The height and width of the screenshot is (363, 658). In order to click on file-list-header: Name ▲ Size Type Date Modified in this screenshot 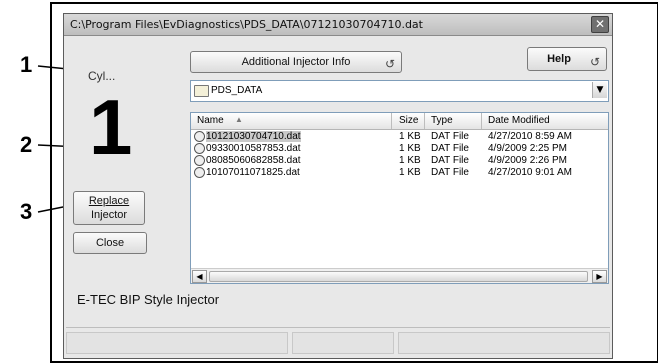, I will do `click(399, 121)`.